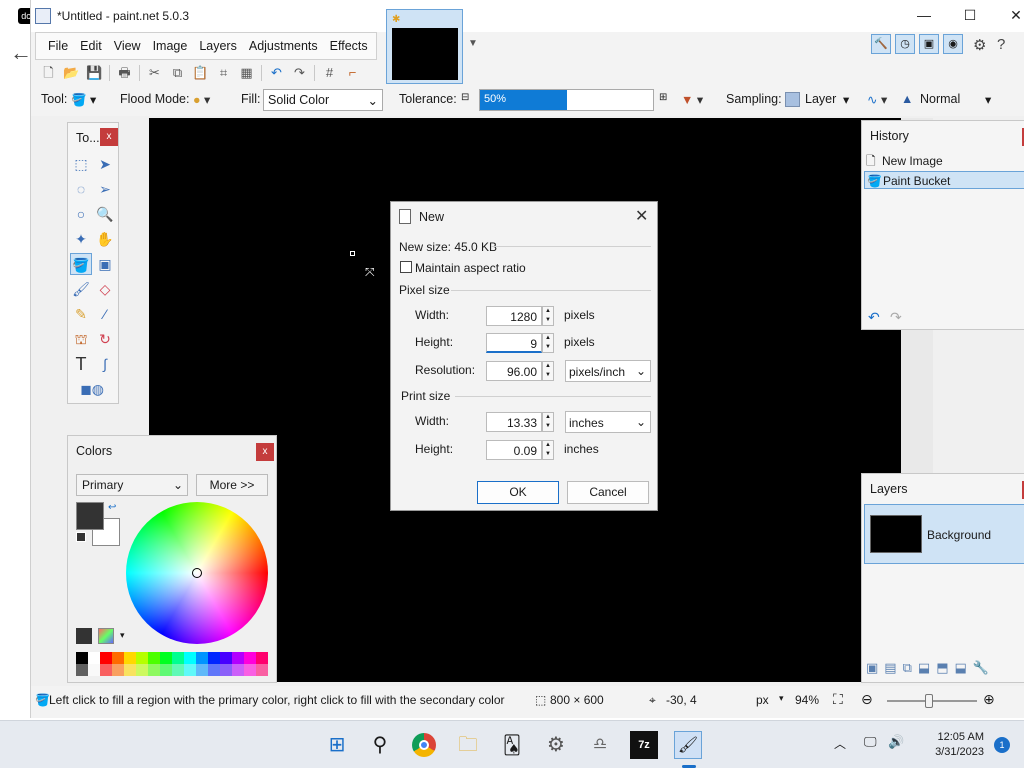 The width and height of the screenshot is (1024, 768). What do you see at coordinates (337, 745) in the screenshot?
I see `start-windows-icon: ⊞` at bounding box center [337, 745].